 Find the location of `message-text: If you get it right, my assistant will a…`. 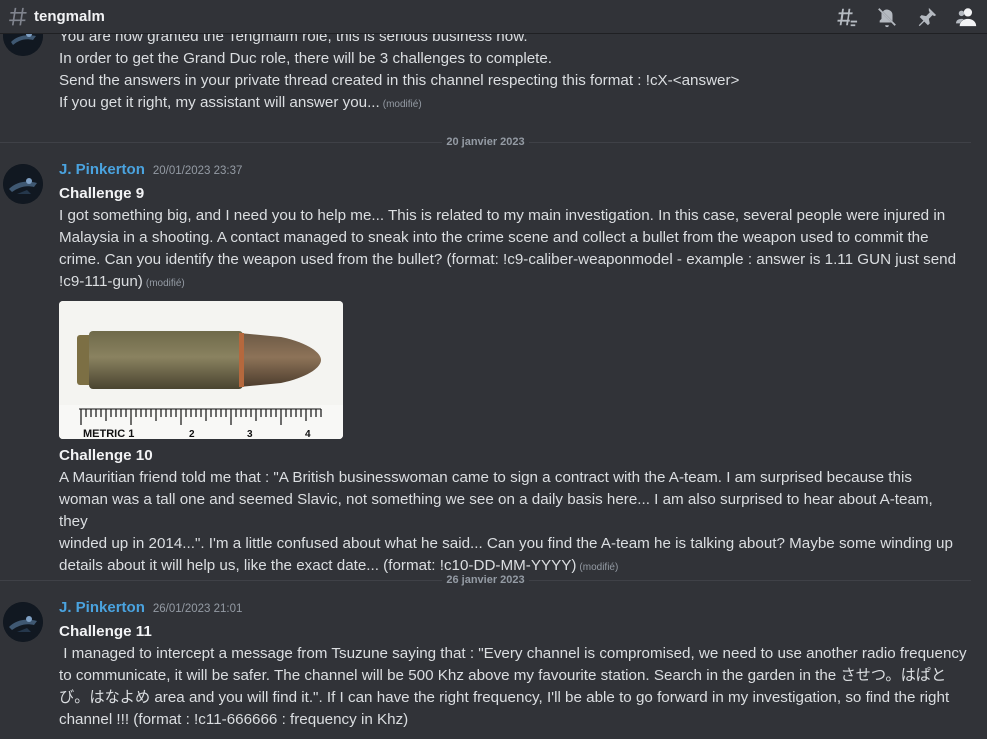

message-text: If you get it right, my assistant will a… is located at coordinates (219, 102).